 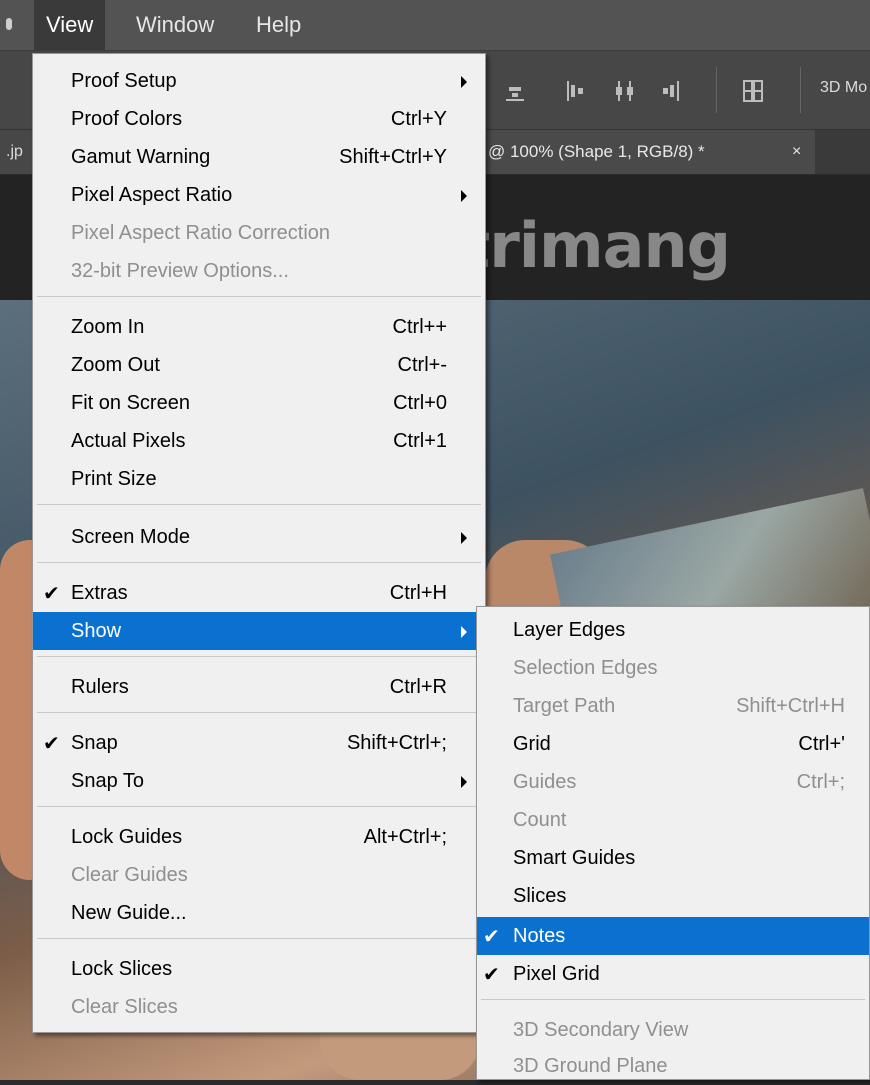 I want to click on distribute-center-icon, so click(x=625, y=91).